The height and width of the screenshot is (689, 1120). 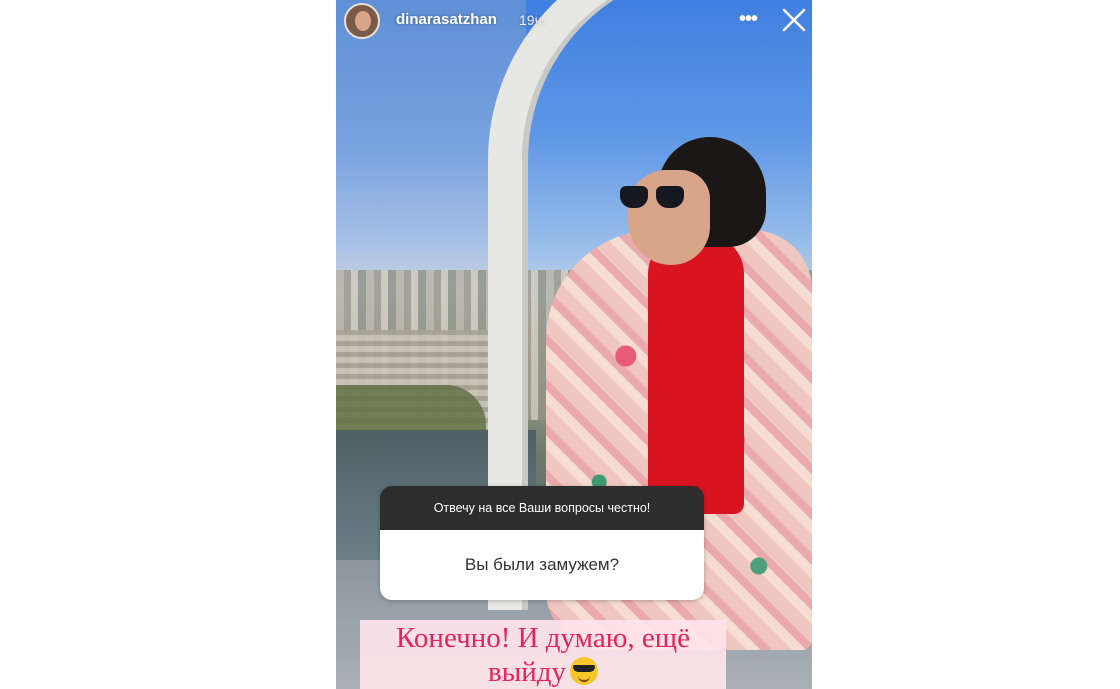 I want to click on answer-line-1: Конечно! И думаю, ещё, so click(x=543, y=638).